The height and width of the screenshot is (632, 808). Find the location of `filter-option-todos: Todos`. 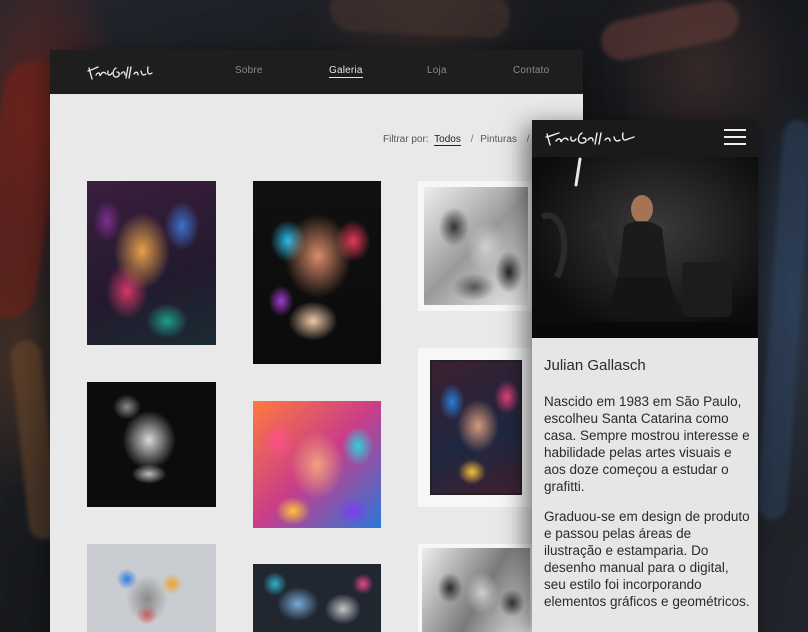

filter-option-todos: Todos is located at coordinates (447, 140).